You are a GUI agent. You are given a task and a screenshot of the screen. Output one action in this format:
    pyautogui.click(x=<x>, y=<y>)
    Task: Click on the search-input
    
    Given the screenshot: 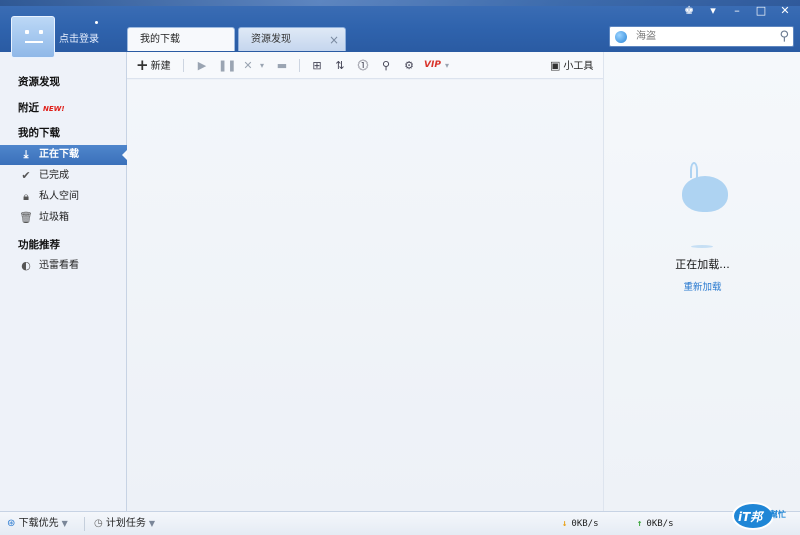 What is the action you would take?
    pyautogui.click(x=703, y=36)
    